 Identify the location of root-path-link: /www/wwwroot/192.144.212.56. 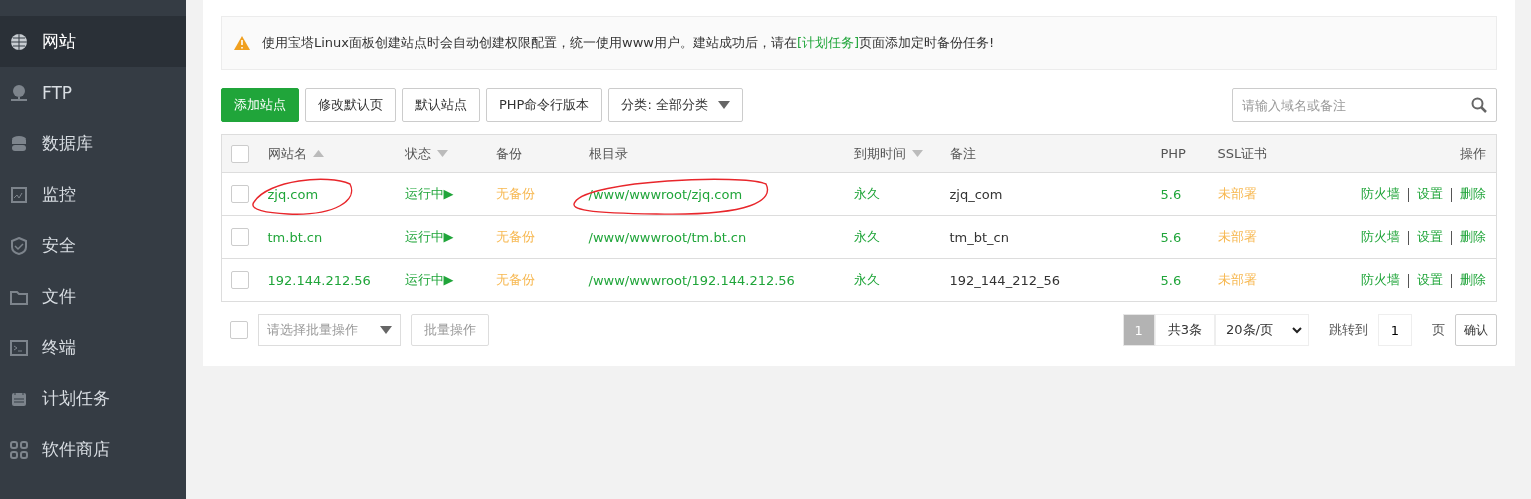
(691, 280).